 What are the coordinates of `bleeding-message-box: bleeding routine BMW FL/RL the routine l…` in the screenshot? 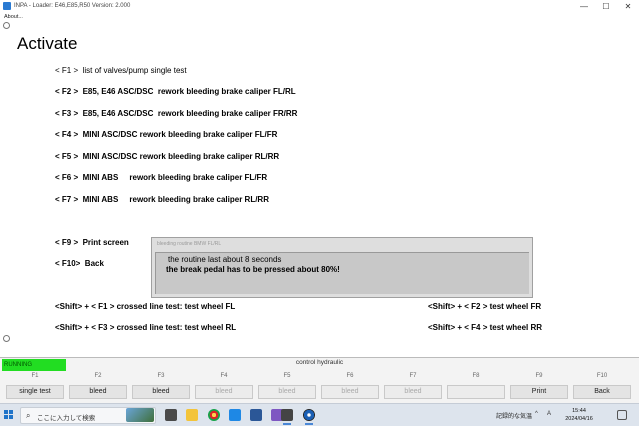 It's located at (342, 267).